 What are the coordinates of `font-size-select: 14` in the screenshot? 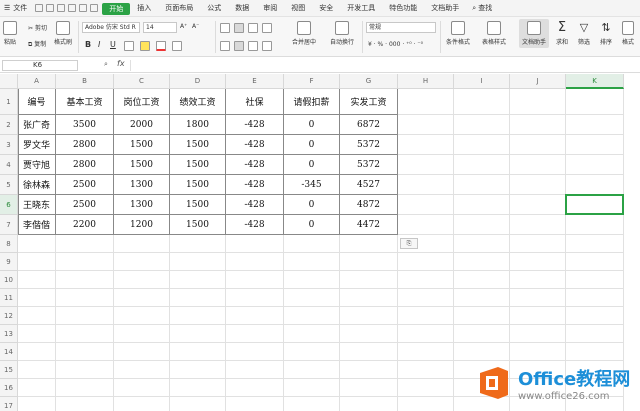 It's located at (160, 27).